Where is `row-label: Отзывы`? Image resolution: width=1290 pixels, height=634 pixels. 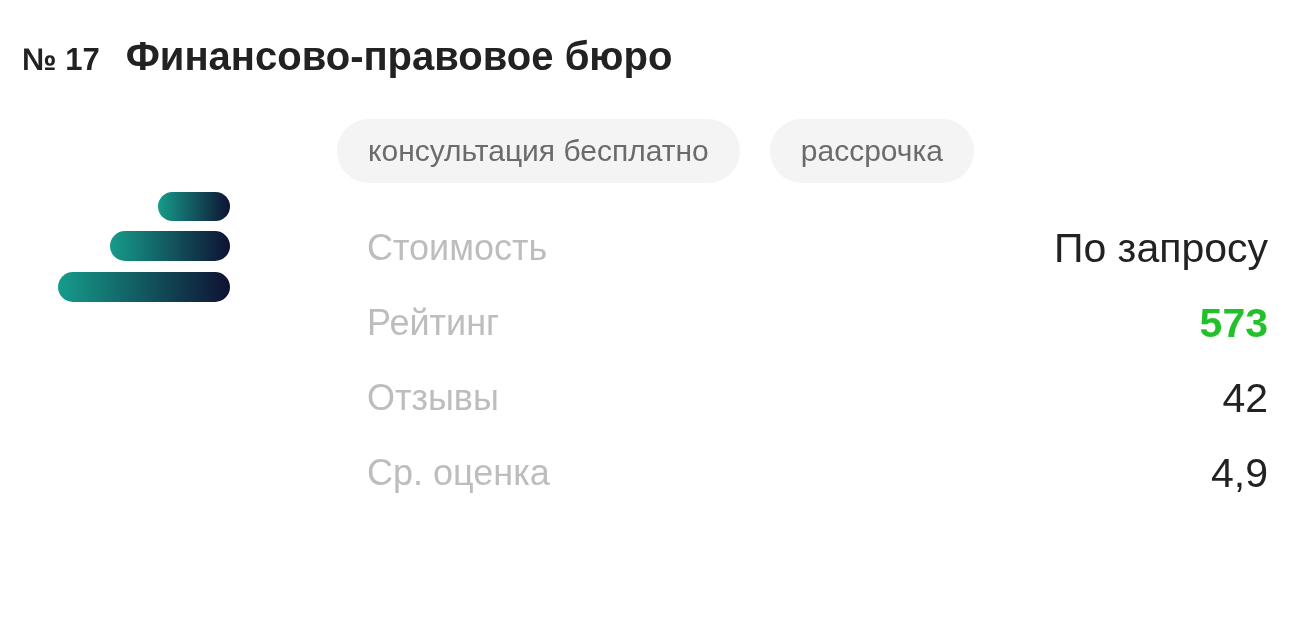 row-label: Отзывы is located at coordinates (433, 398).